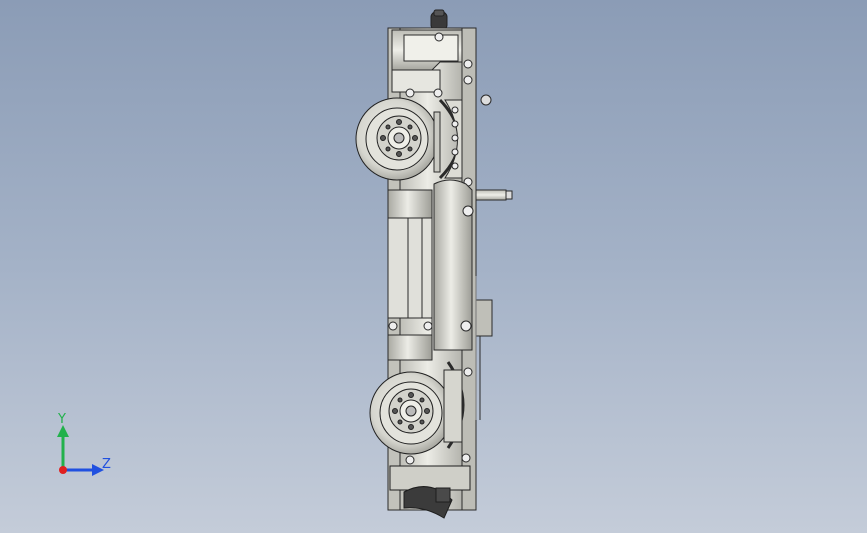  I want to click on drive-tube, so click(453, 265).